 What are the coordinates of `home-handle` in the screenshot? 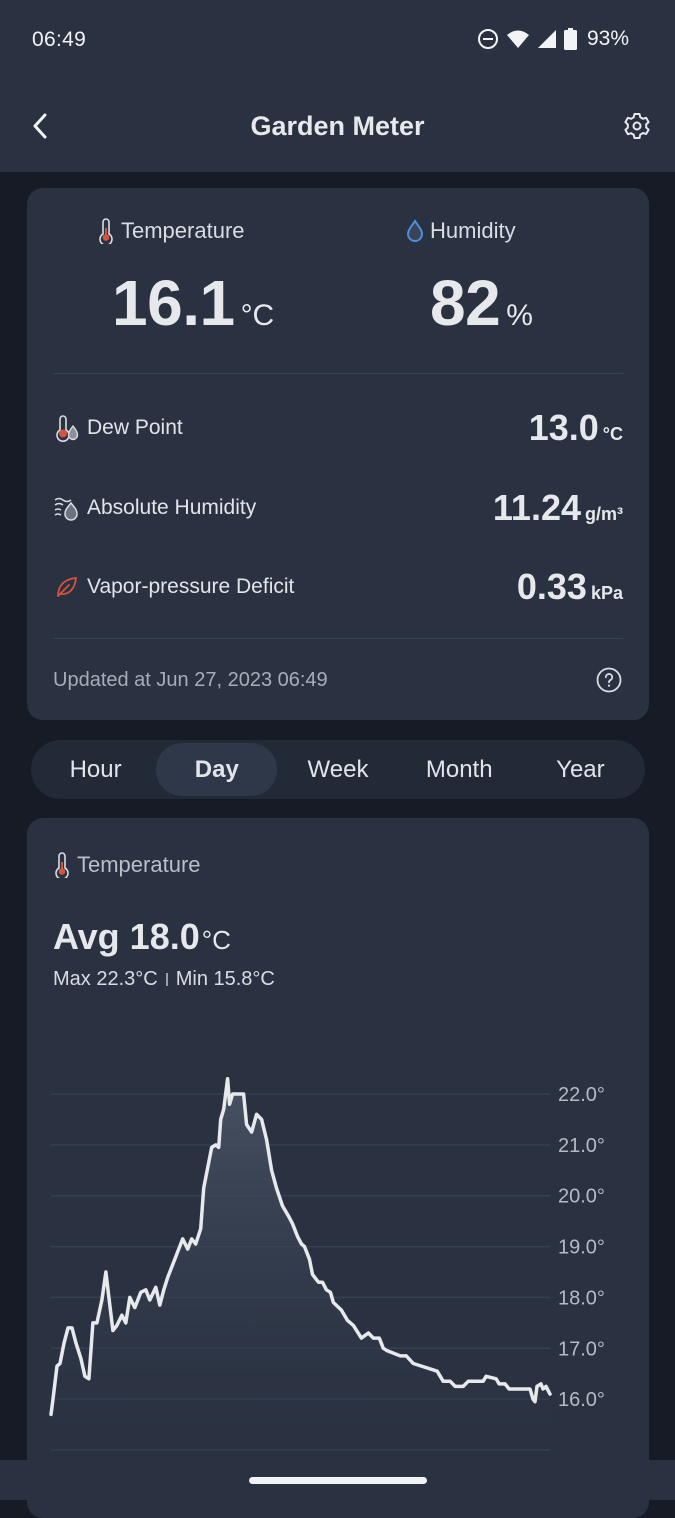 It's located at (338, 1480).